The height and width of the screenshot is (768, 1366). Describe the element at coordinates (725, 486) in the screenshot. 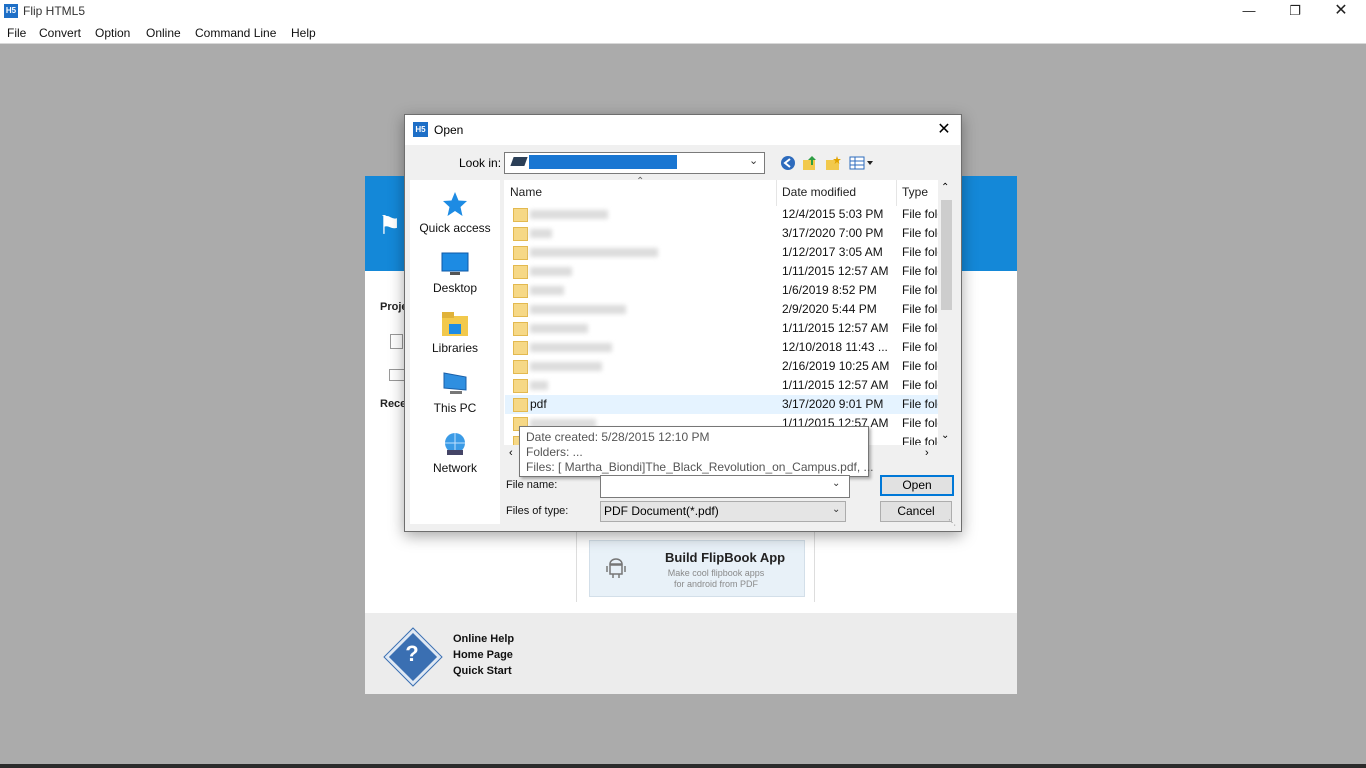

I see `file-name-input` at that location.